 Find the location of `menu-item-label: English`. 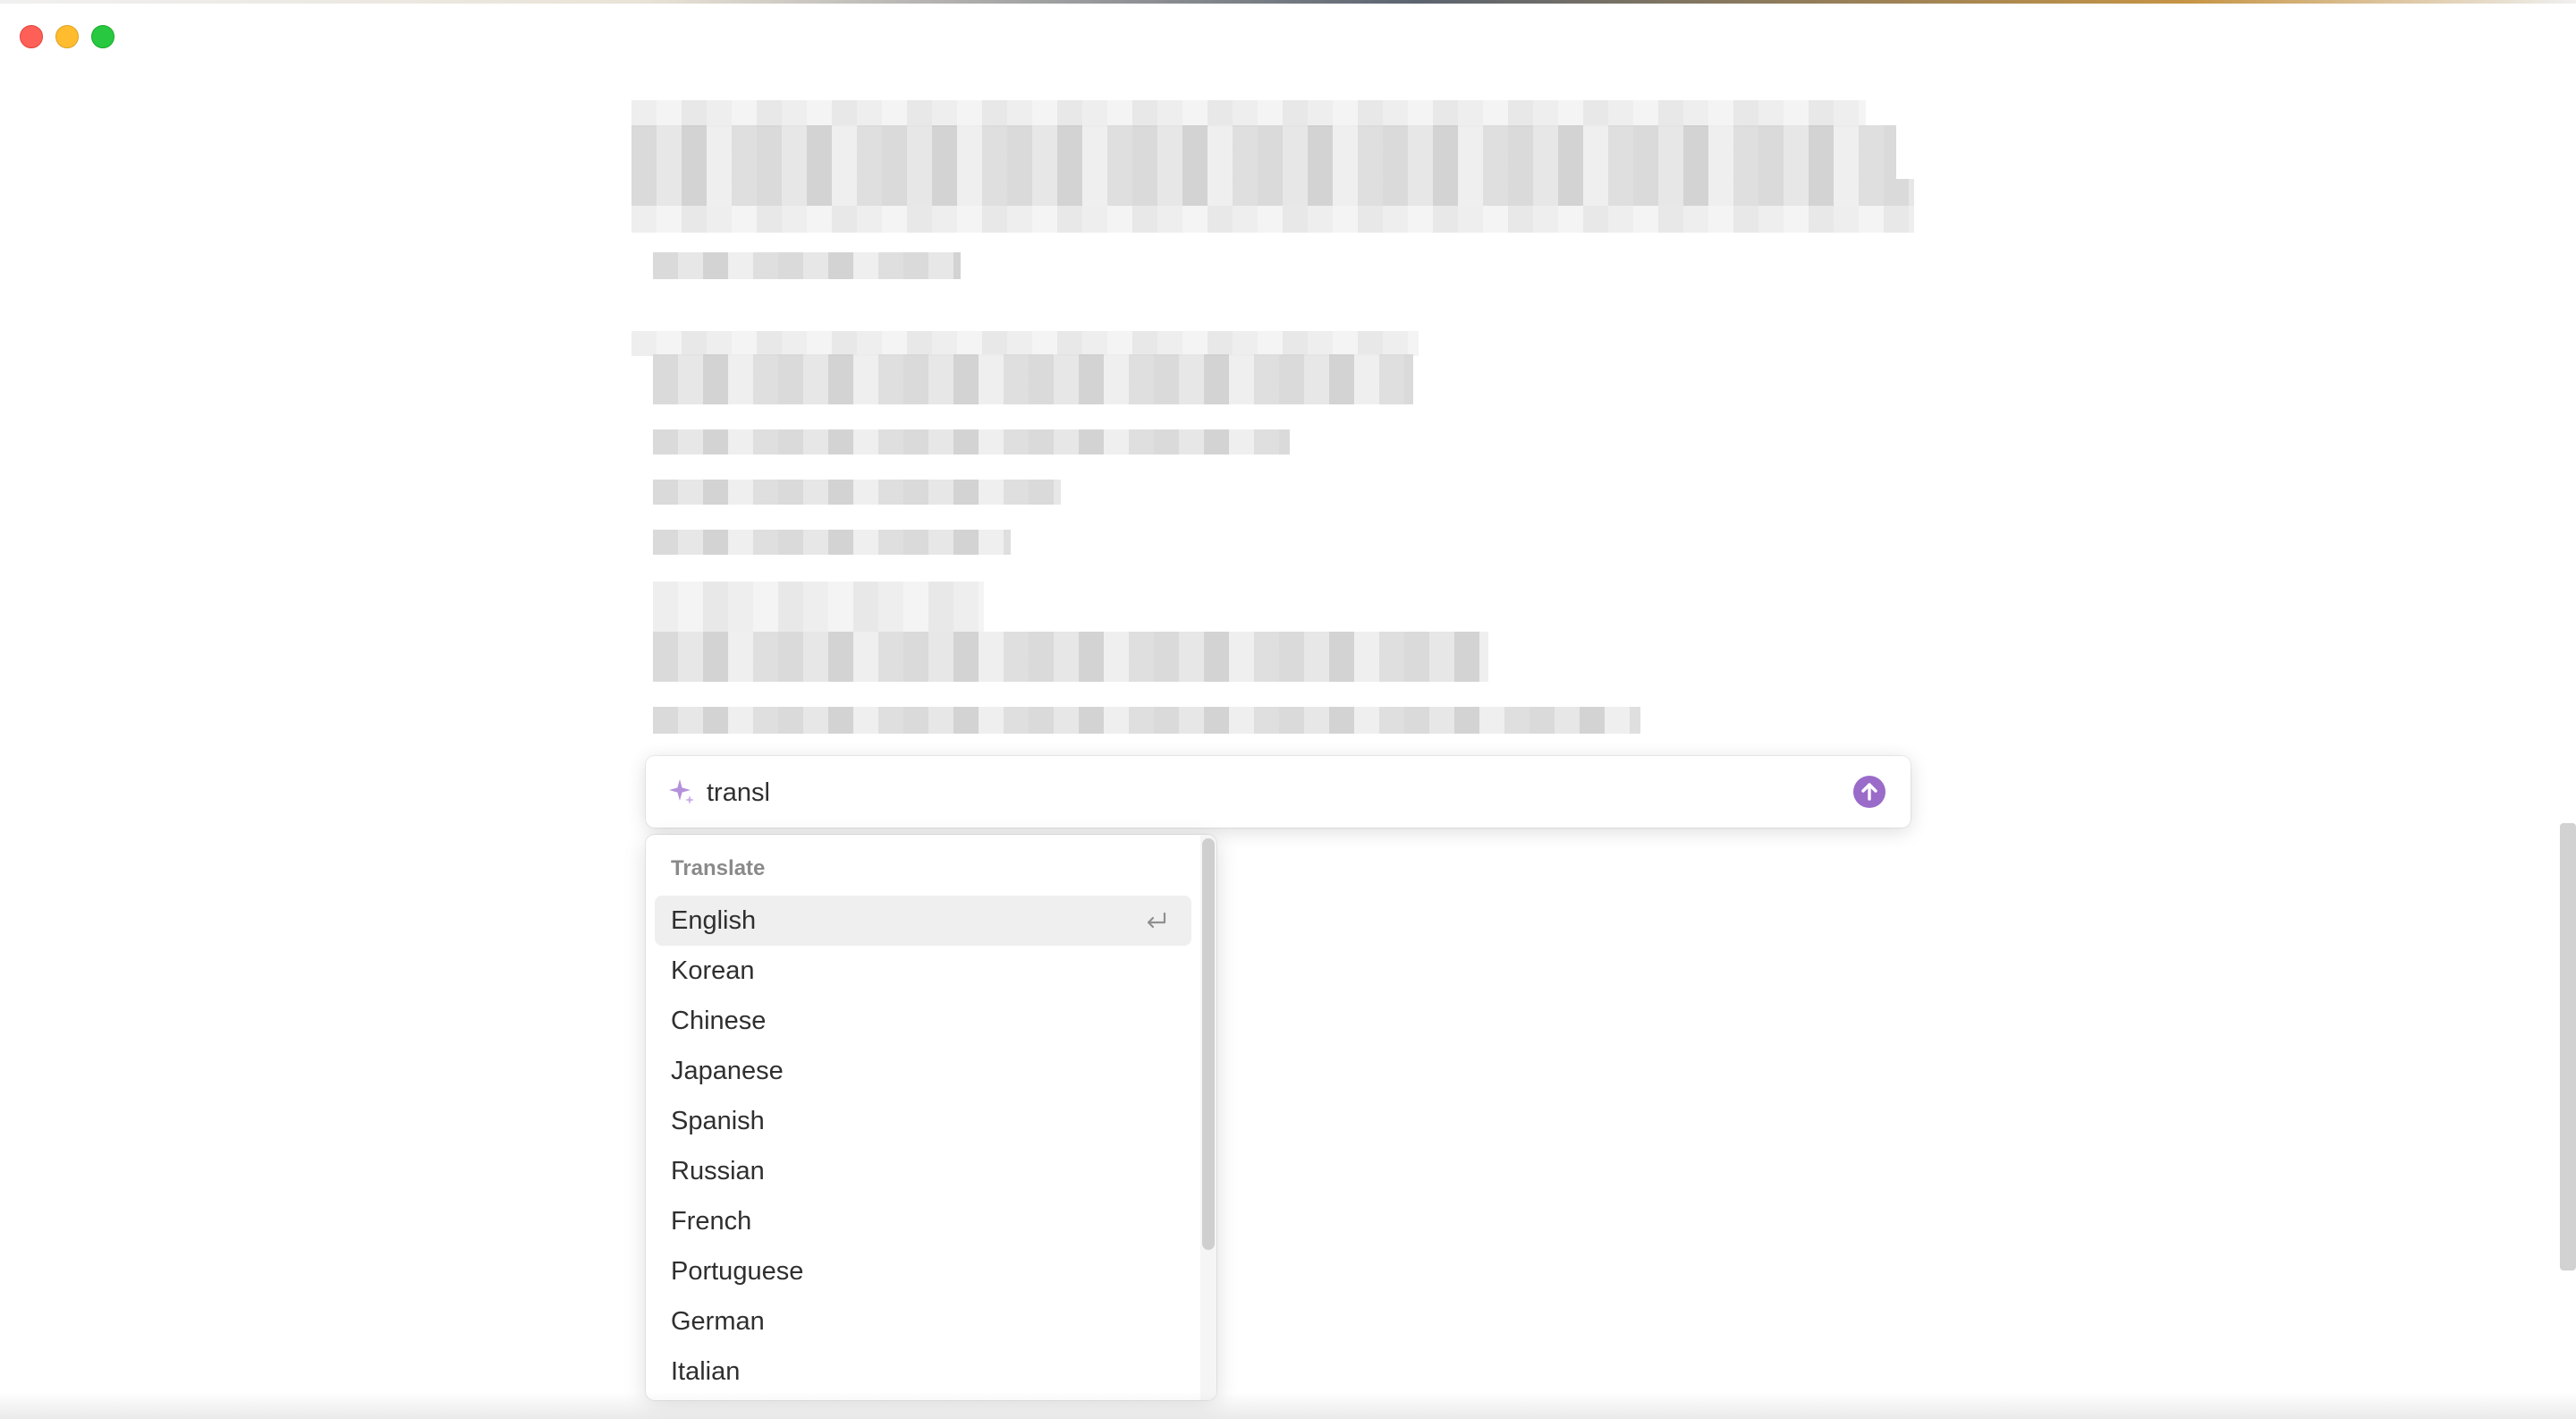

menu-item-label: English is located at coordinates (714, 920).